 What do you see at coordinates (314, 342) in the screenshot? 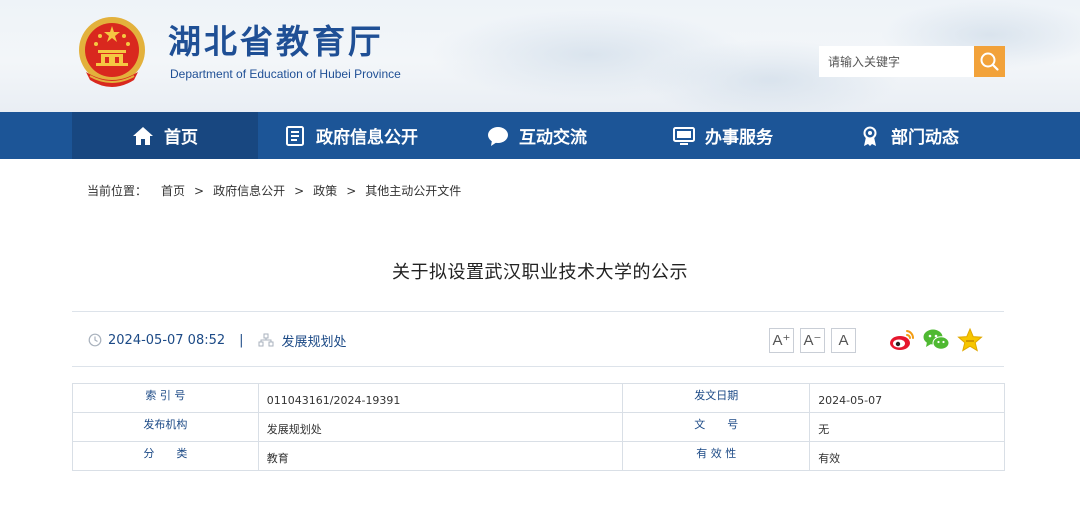
I see `publish-source: 发展规划处` at bounding box center [314, 342].